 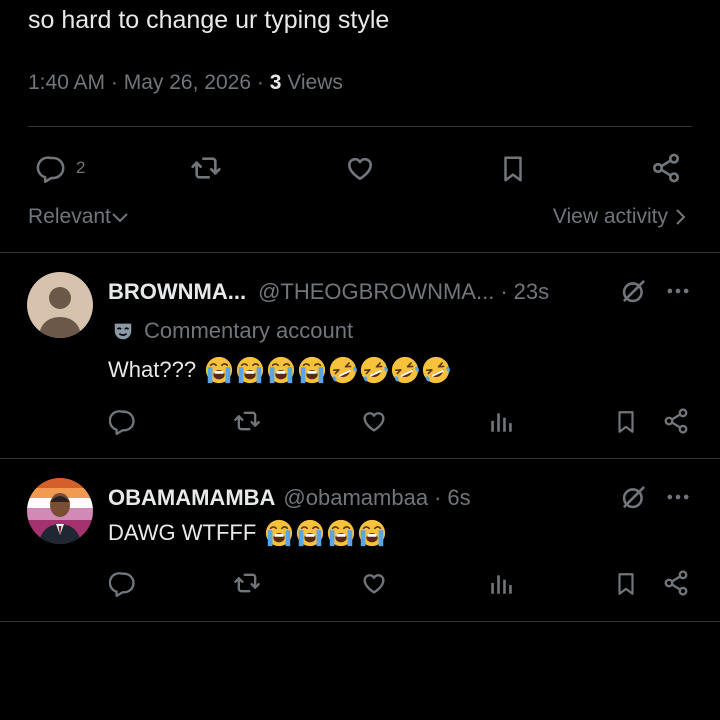 I want to click on sort-relevant-dropdown: Relevant, so click(x=78, y=217).